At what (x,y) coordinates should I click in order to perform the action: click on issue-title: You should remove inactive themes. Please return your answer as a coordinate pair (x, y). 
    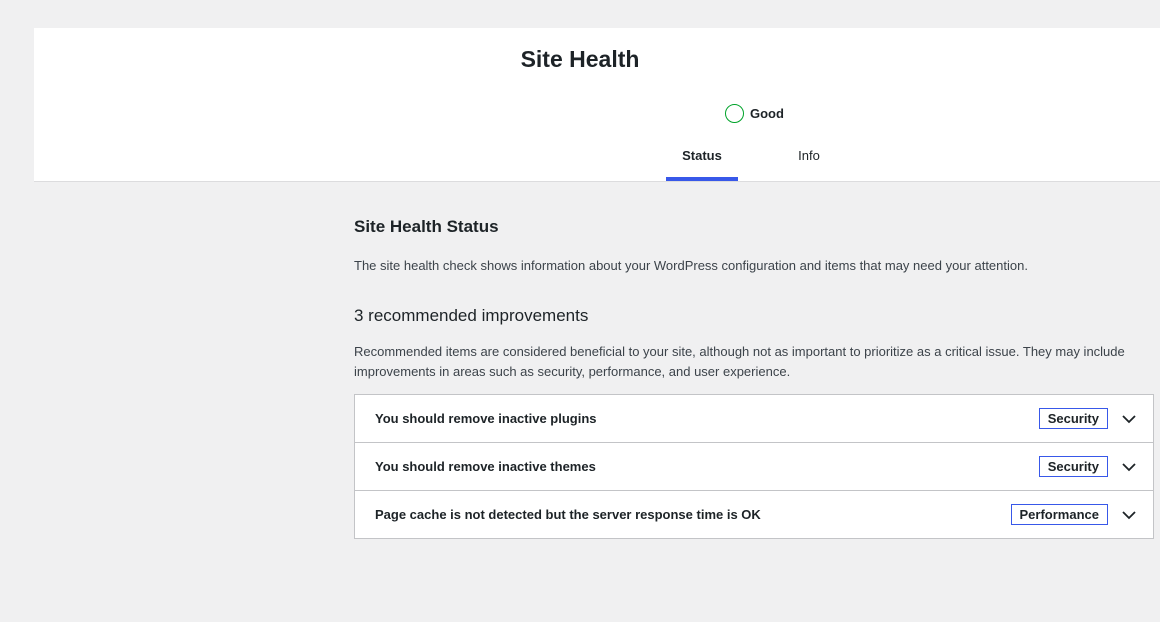
    Looking at the image, I should click on (485, 466).